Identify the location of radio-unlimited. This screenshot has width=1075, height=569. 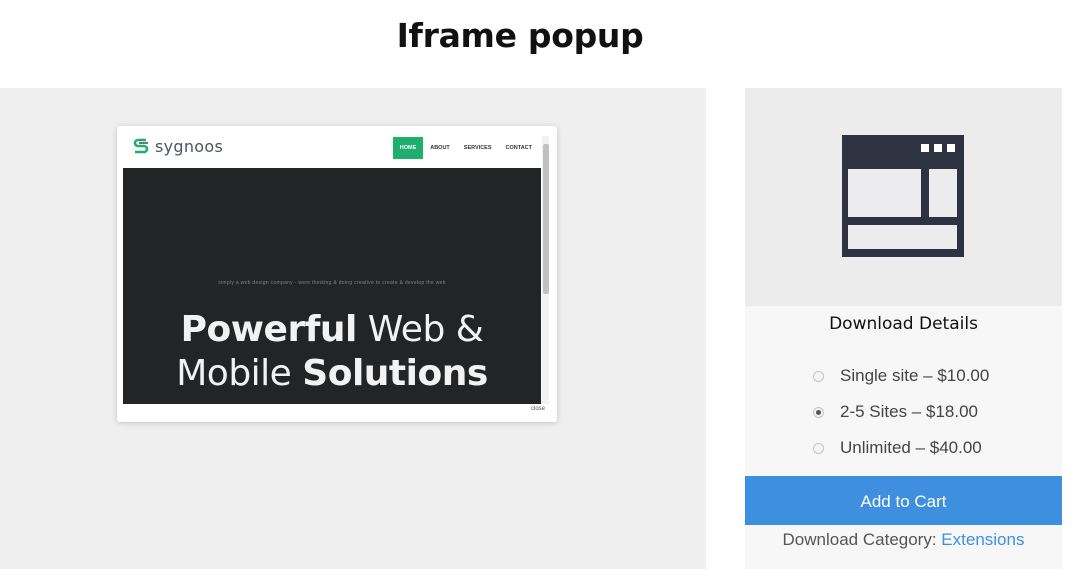
(818, 448).